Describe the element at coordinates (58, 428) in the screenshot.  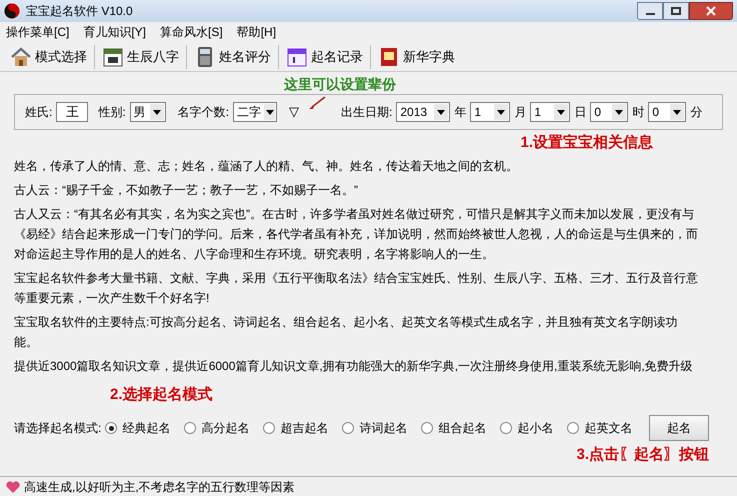
I see `mode-label: 请选择起名模式:` at that location.